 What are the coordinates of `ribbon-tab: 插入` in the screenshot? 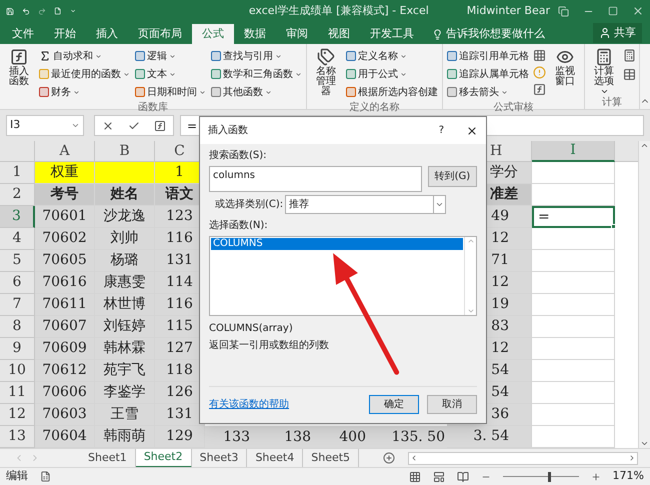 It's located at (107, 34).